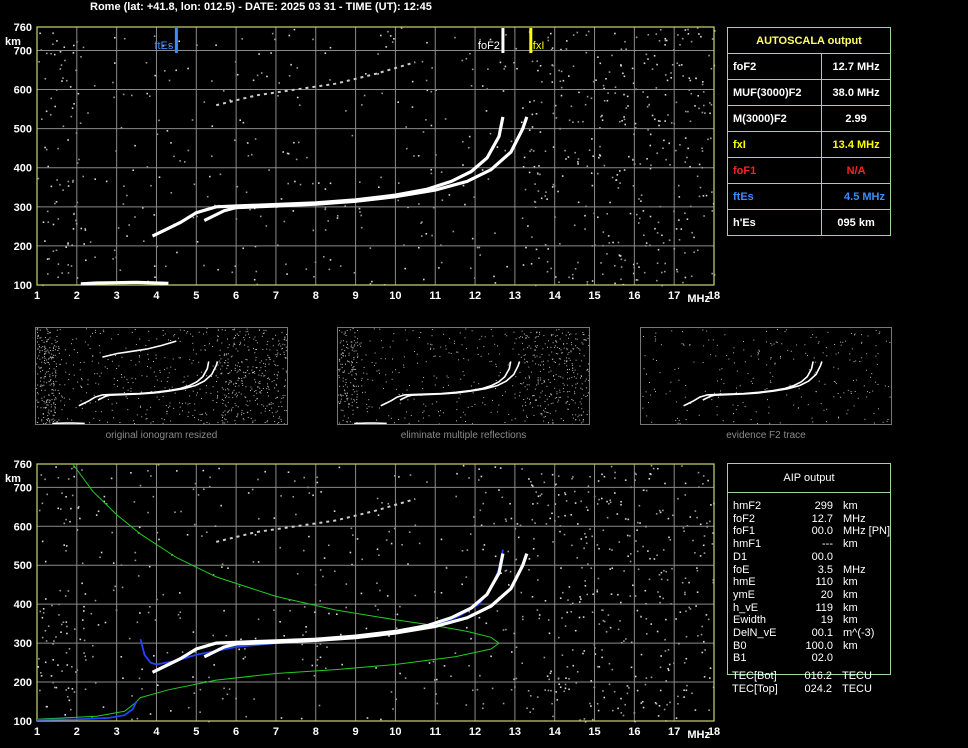 The height and width of the screenshot is (748, 968). I want to click on aip-row: DelN_vE 00.1 m^(-3), so click(813, 633).